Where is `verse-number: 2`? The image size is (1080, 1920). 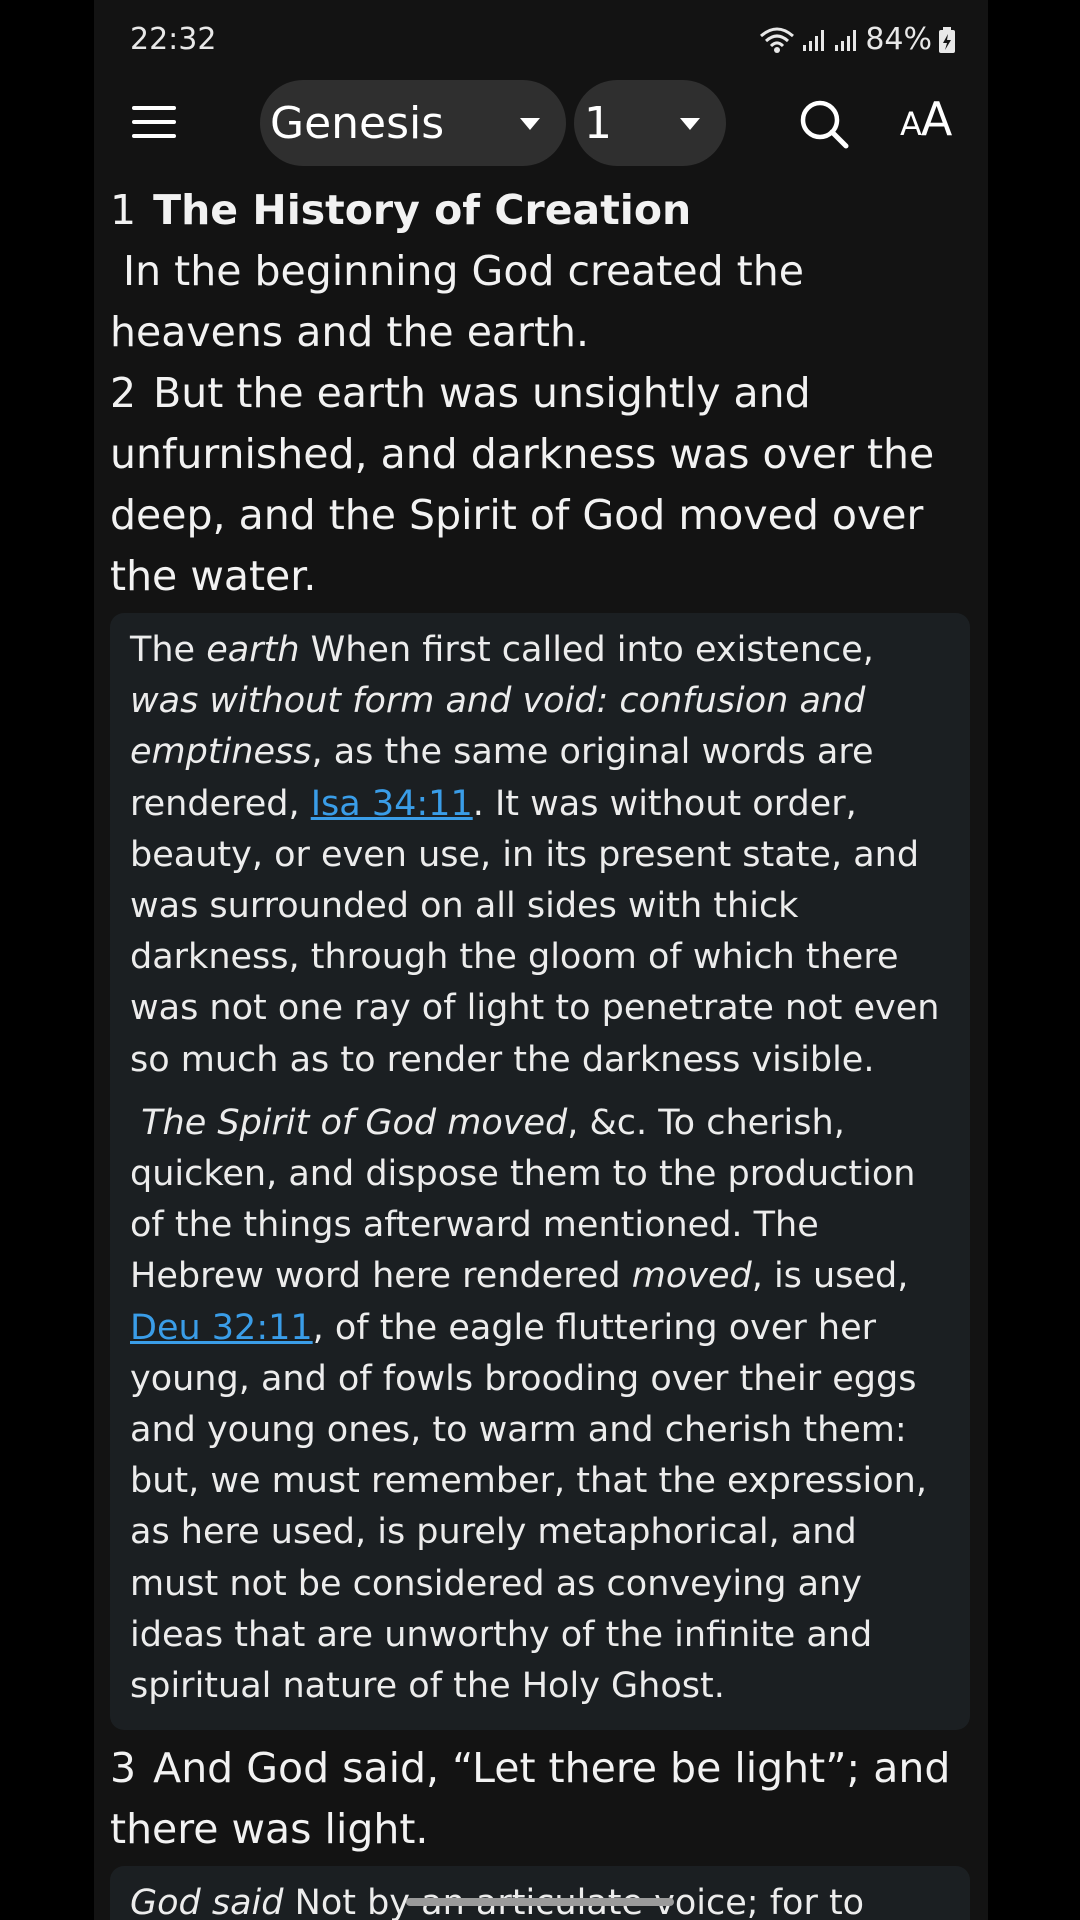 verse-number: 2 is located at coordinates (123, 393).